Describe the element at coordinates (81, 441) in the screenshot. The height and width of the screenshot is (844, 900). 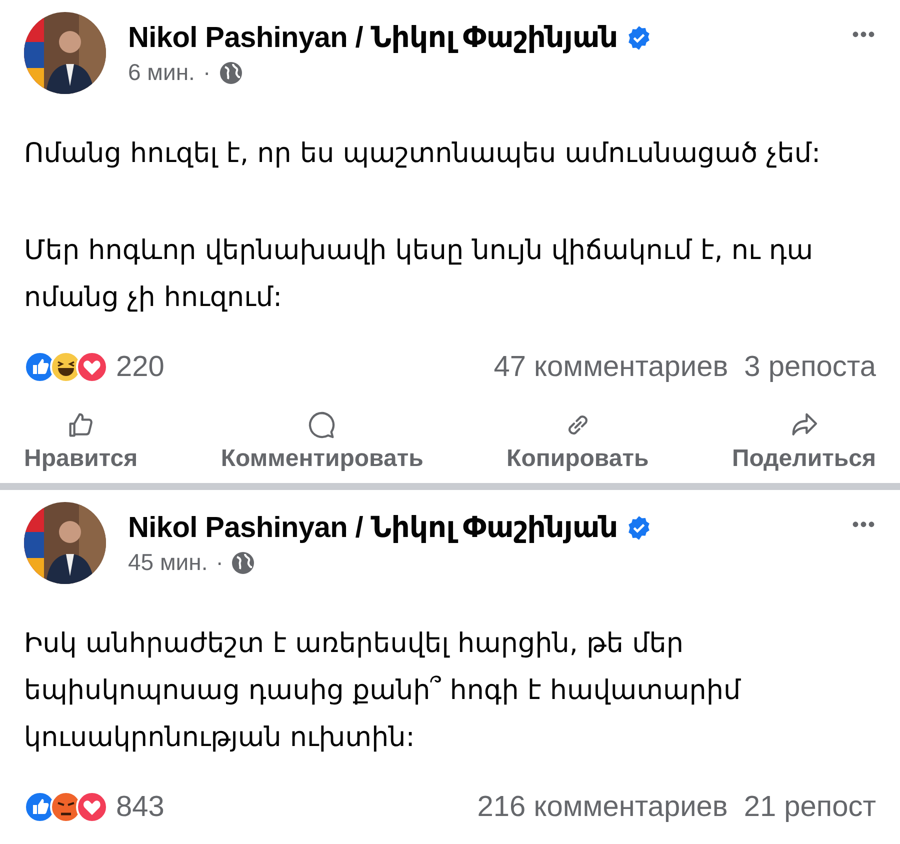
I see `like-button: Нравится` at that location.